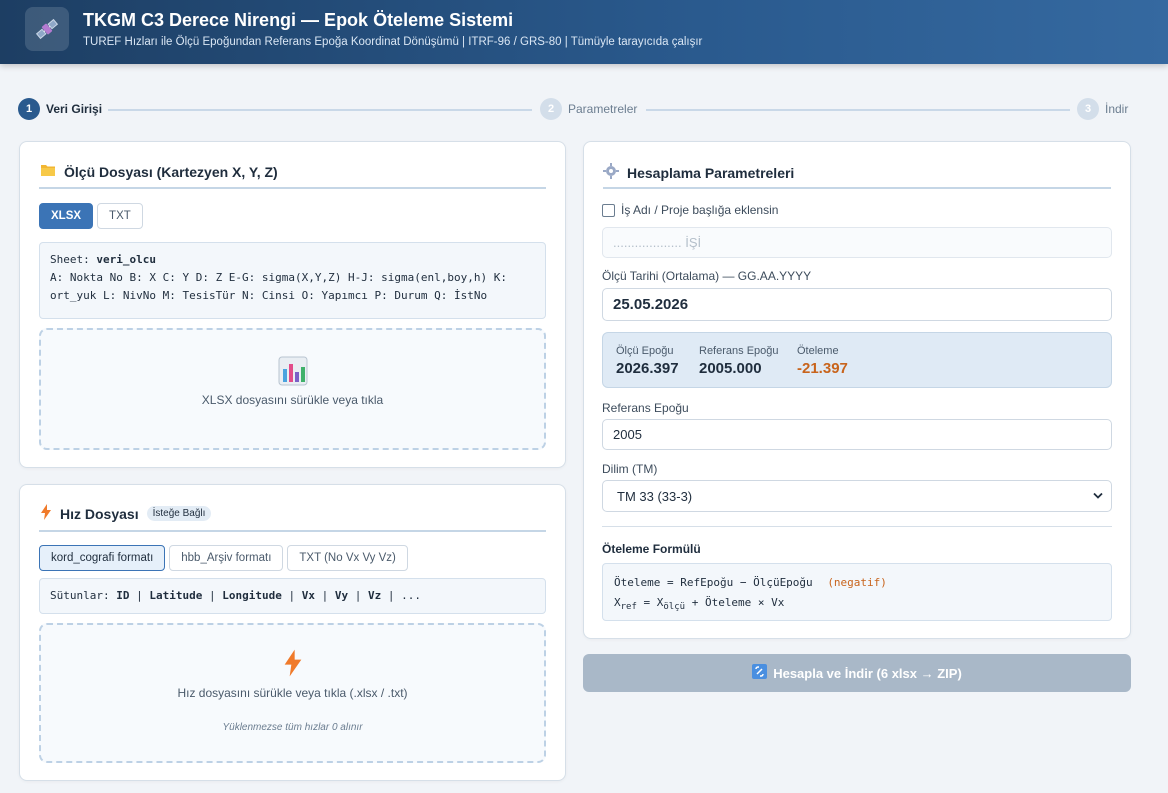 Image resolution: width=1168 pixels, height=793 pixels. I want to click on measurement-format-tabs: XLSX TXT, so click(91, 216).